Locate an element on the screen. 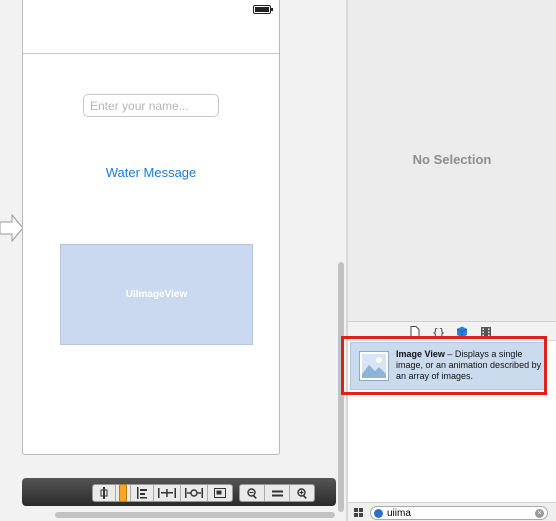 The height and width of the screenshot is (521, 556). zoom-out-icon is located at coordinates (251, 493).